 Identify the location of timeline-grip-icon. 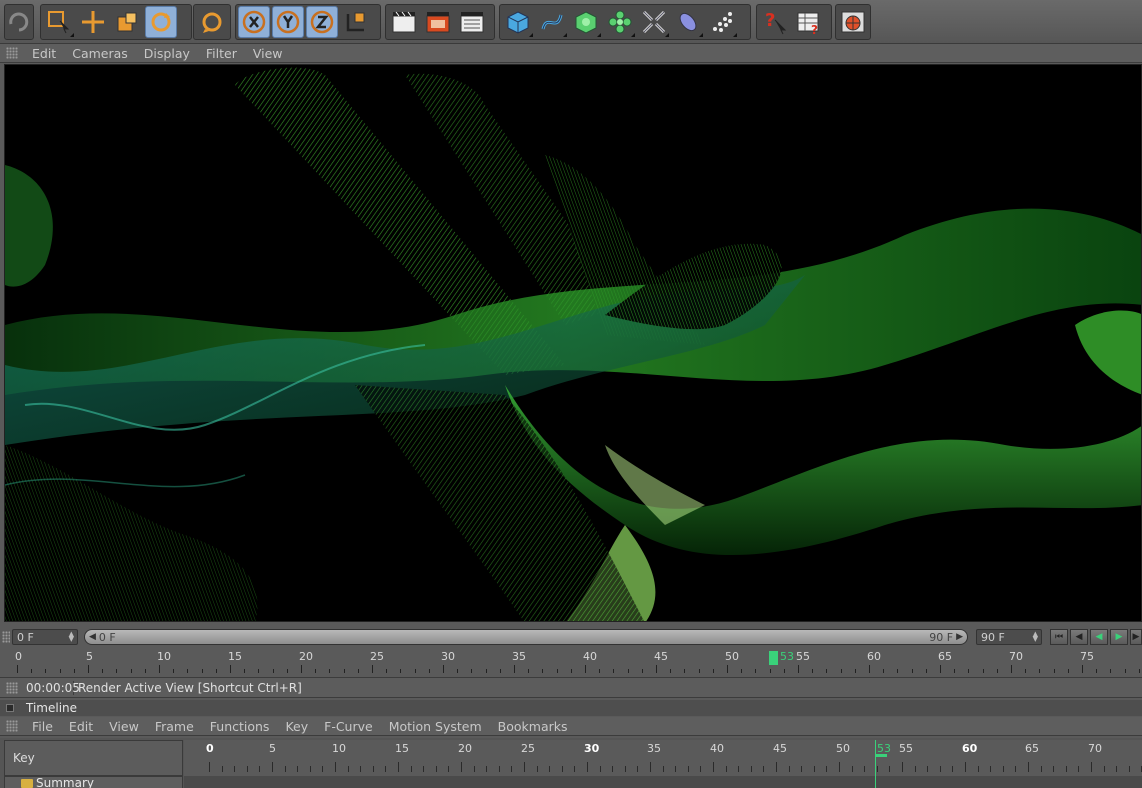
(12, 726).